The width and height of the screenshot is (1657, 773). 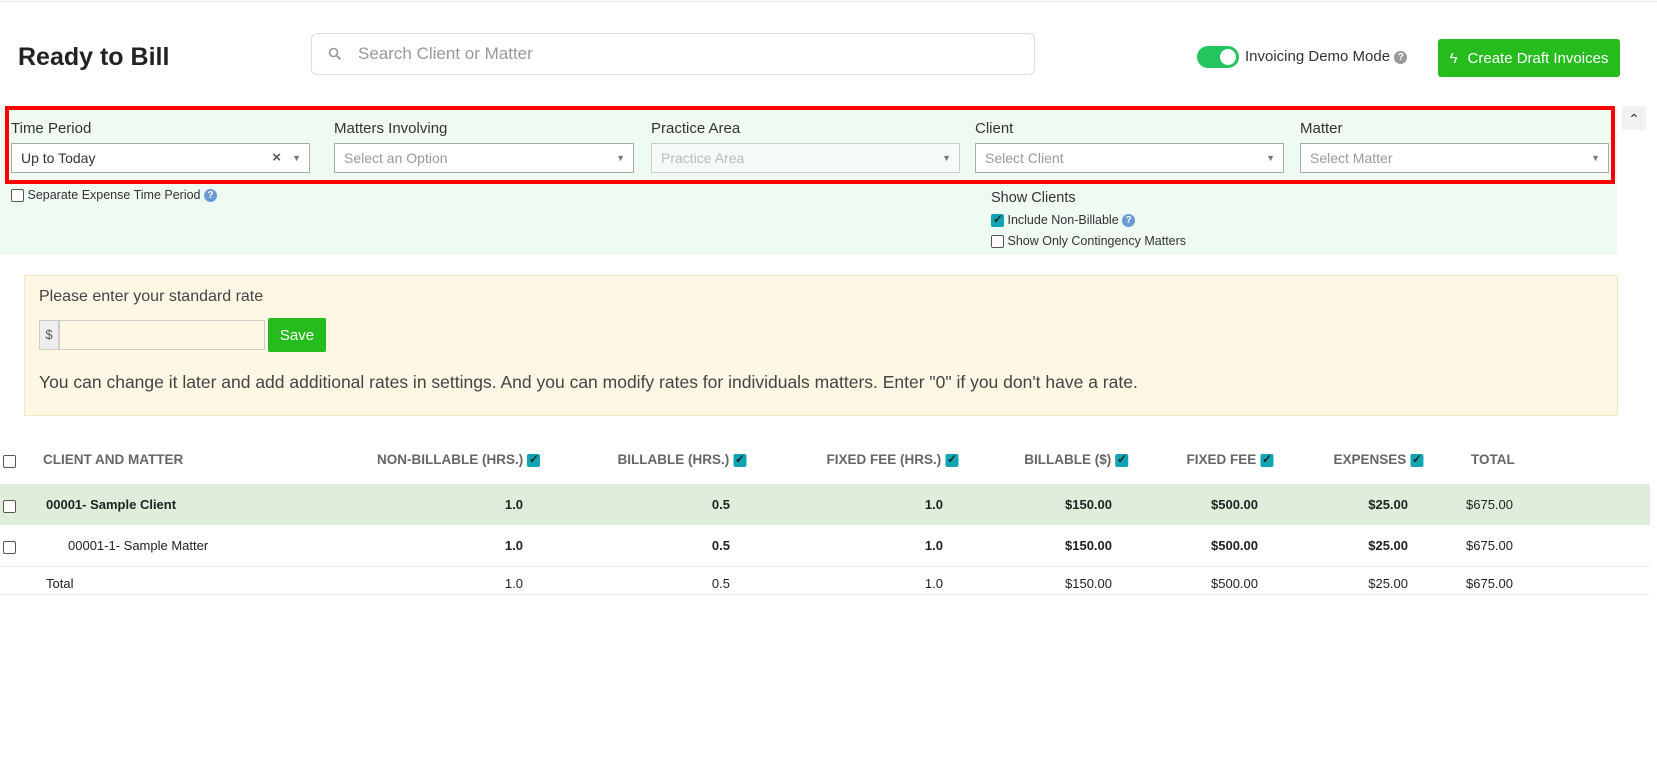 What do you see at coordinates (297, 335) in the screenshot?
I see `save-rate-button: Save` at bounding box center [297, 335].